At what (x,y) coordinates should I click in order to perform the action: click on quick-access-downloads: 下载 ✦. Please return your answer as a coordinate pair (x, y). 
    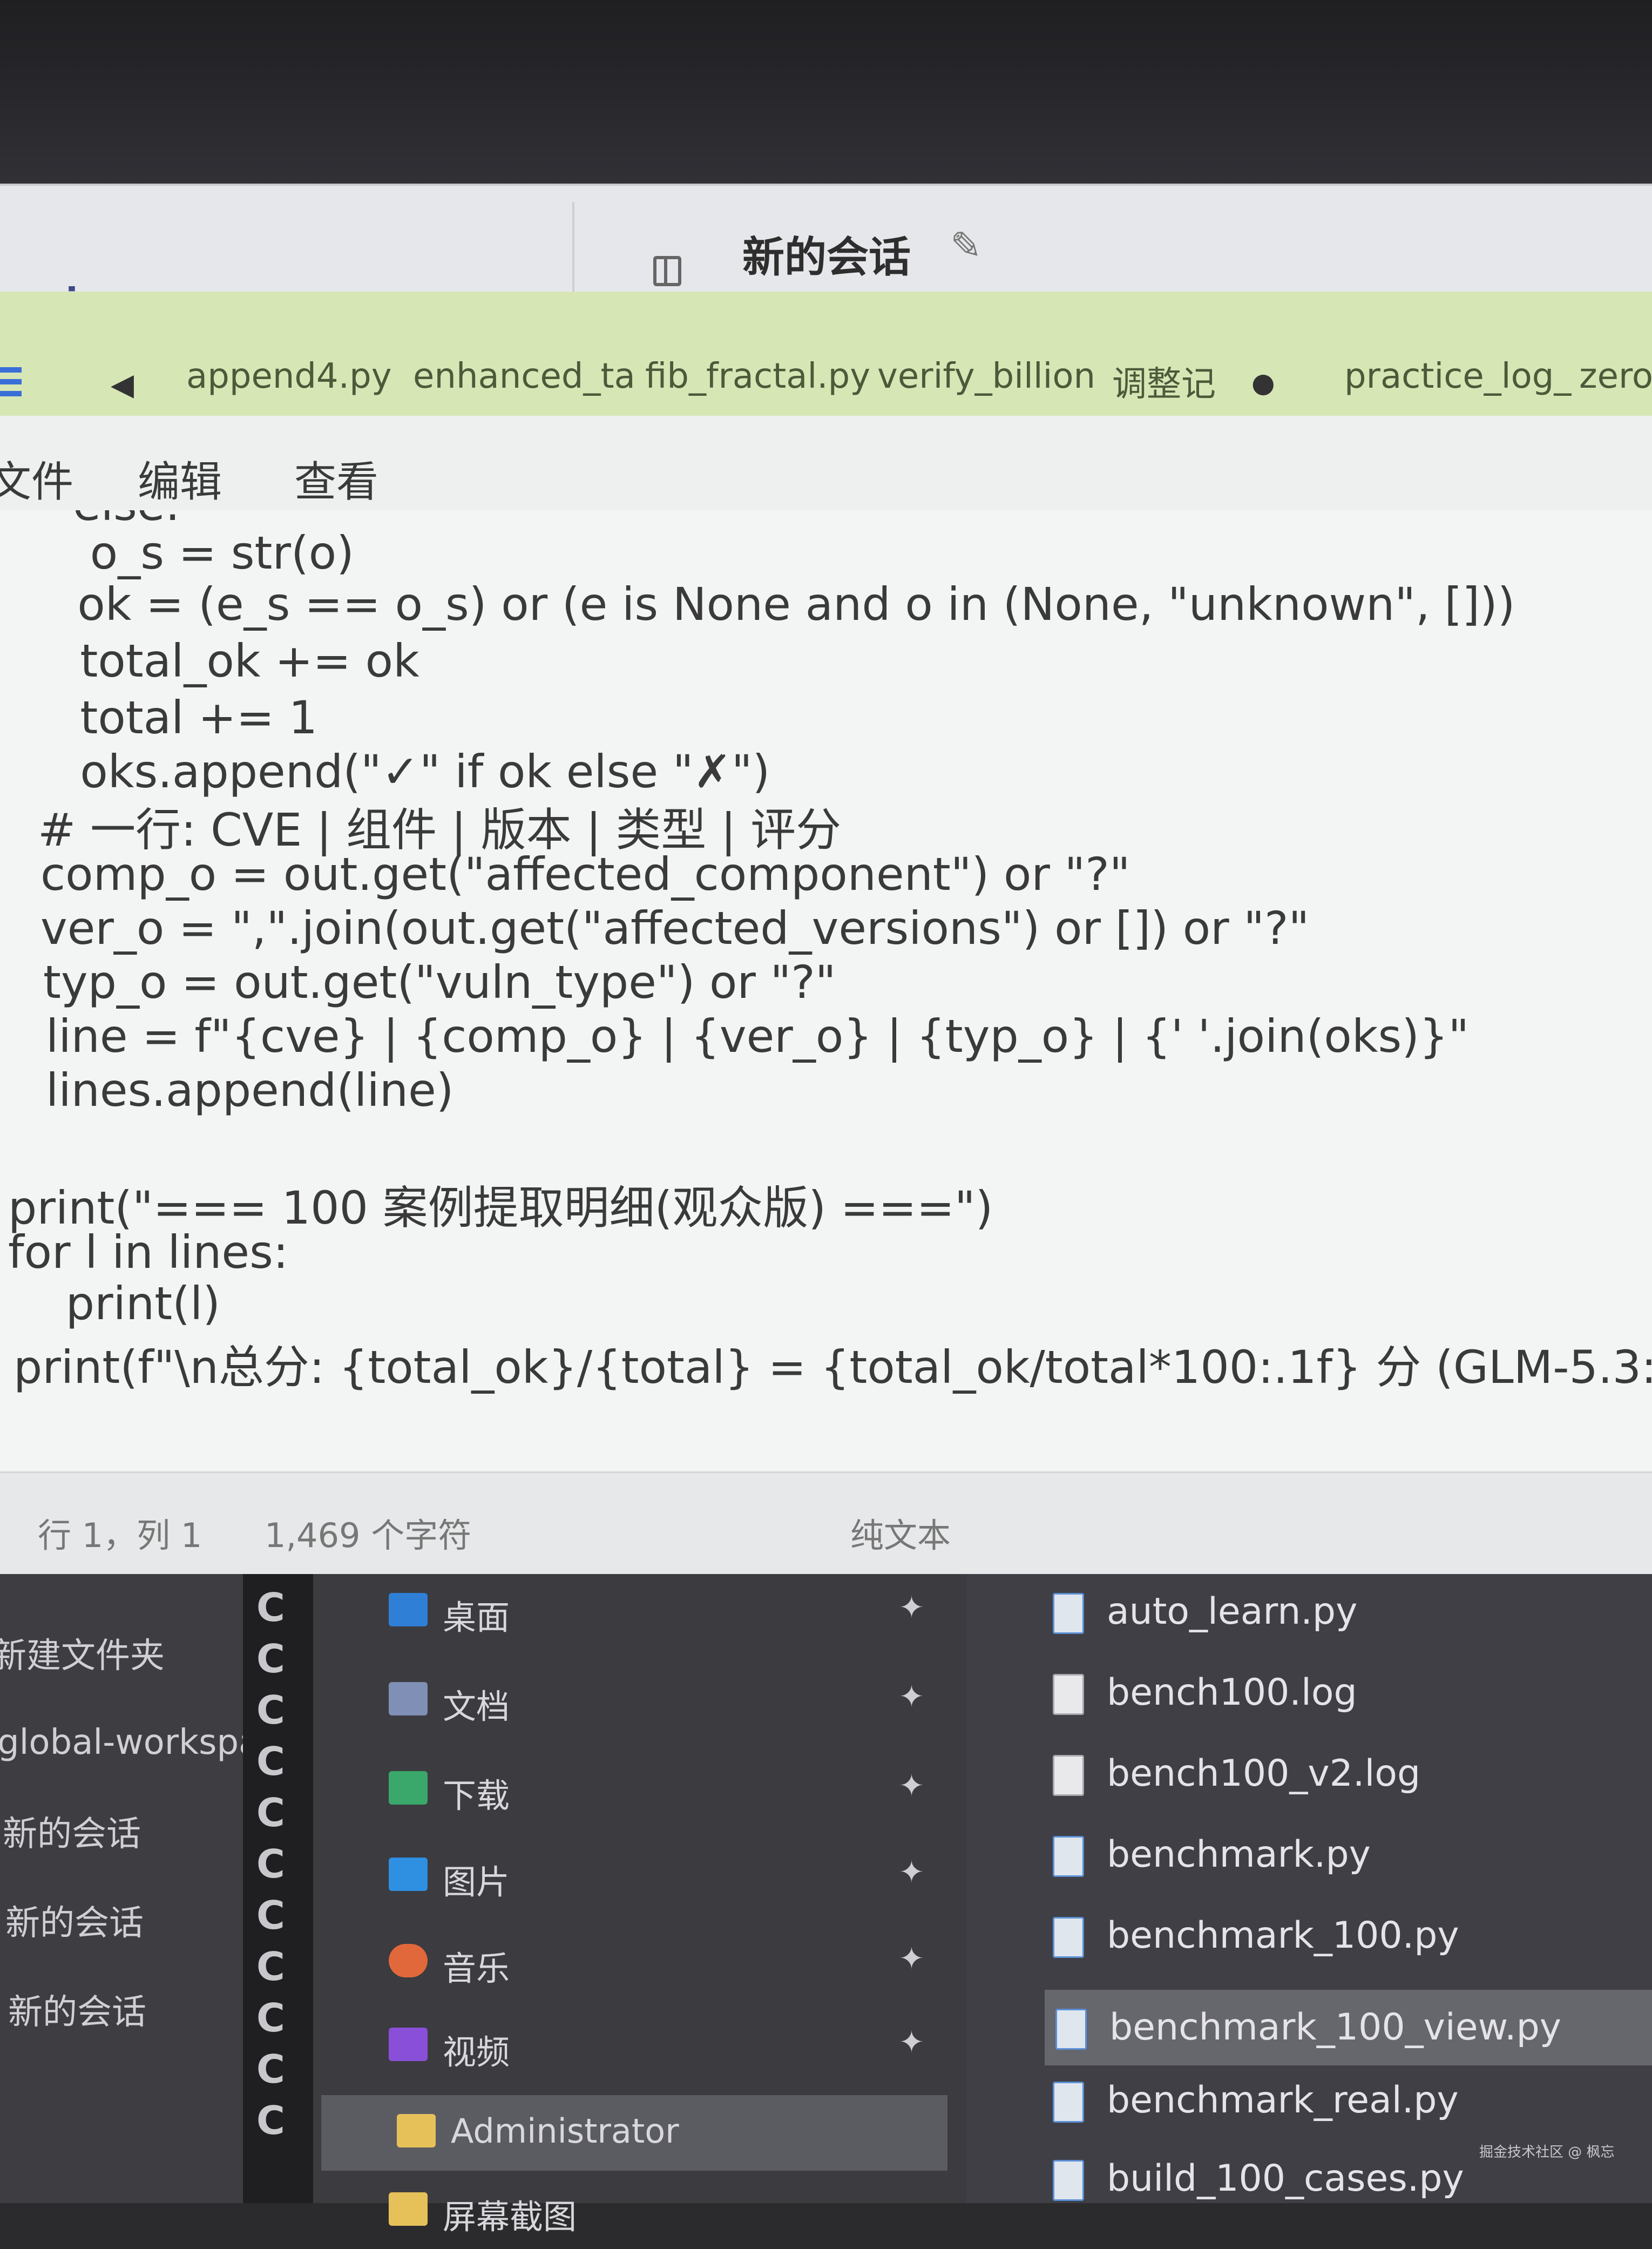
    Looking at the image, I should click on (631, 1790).